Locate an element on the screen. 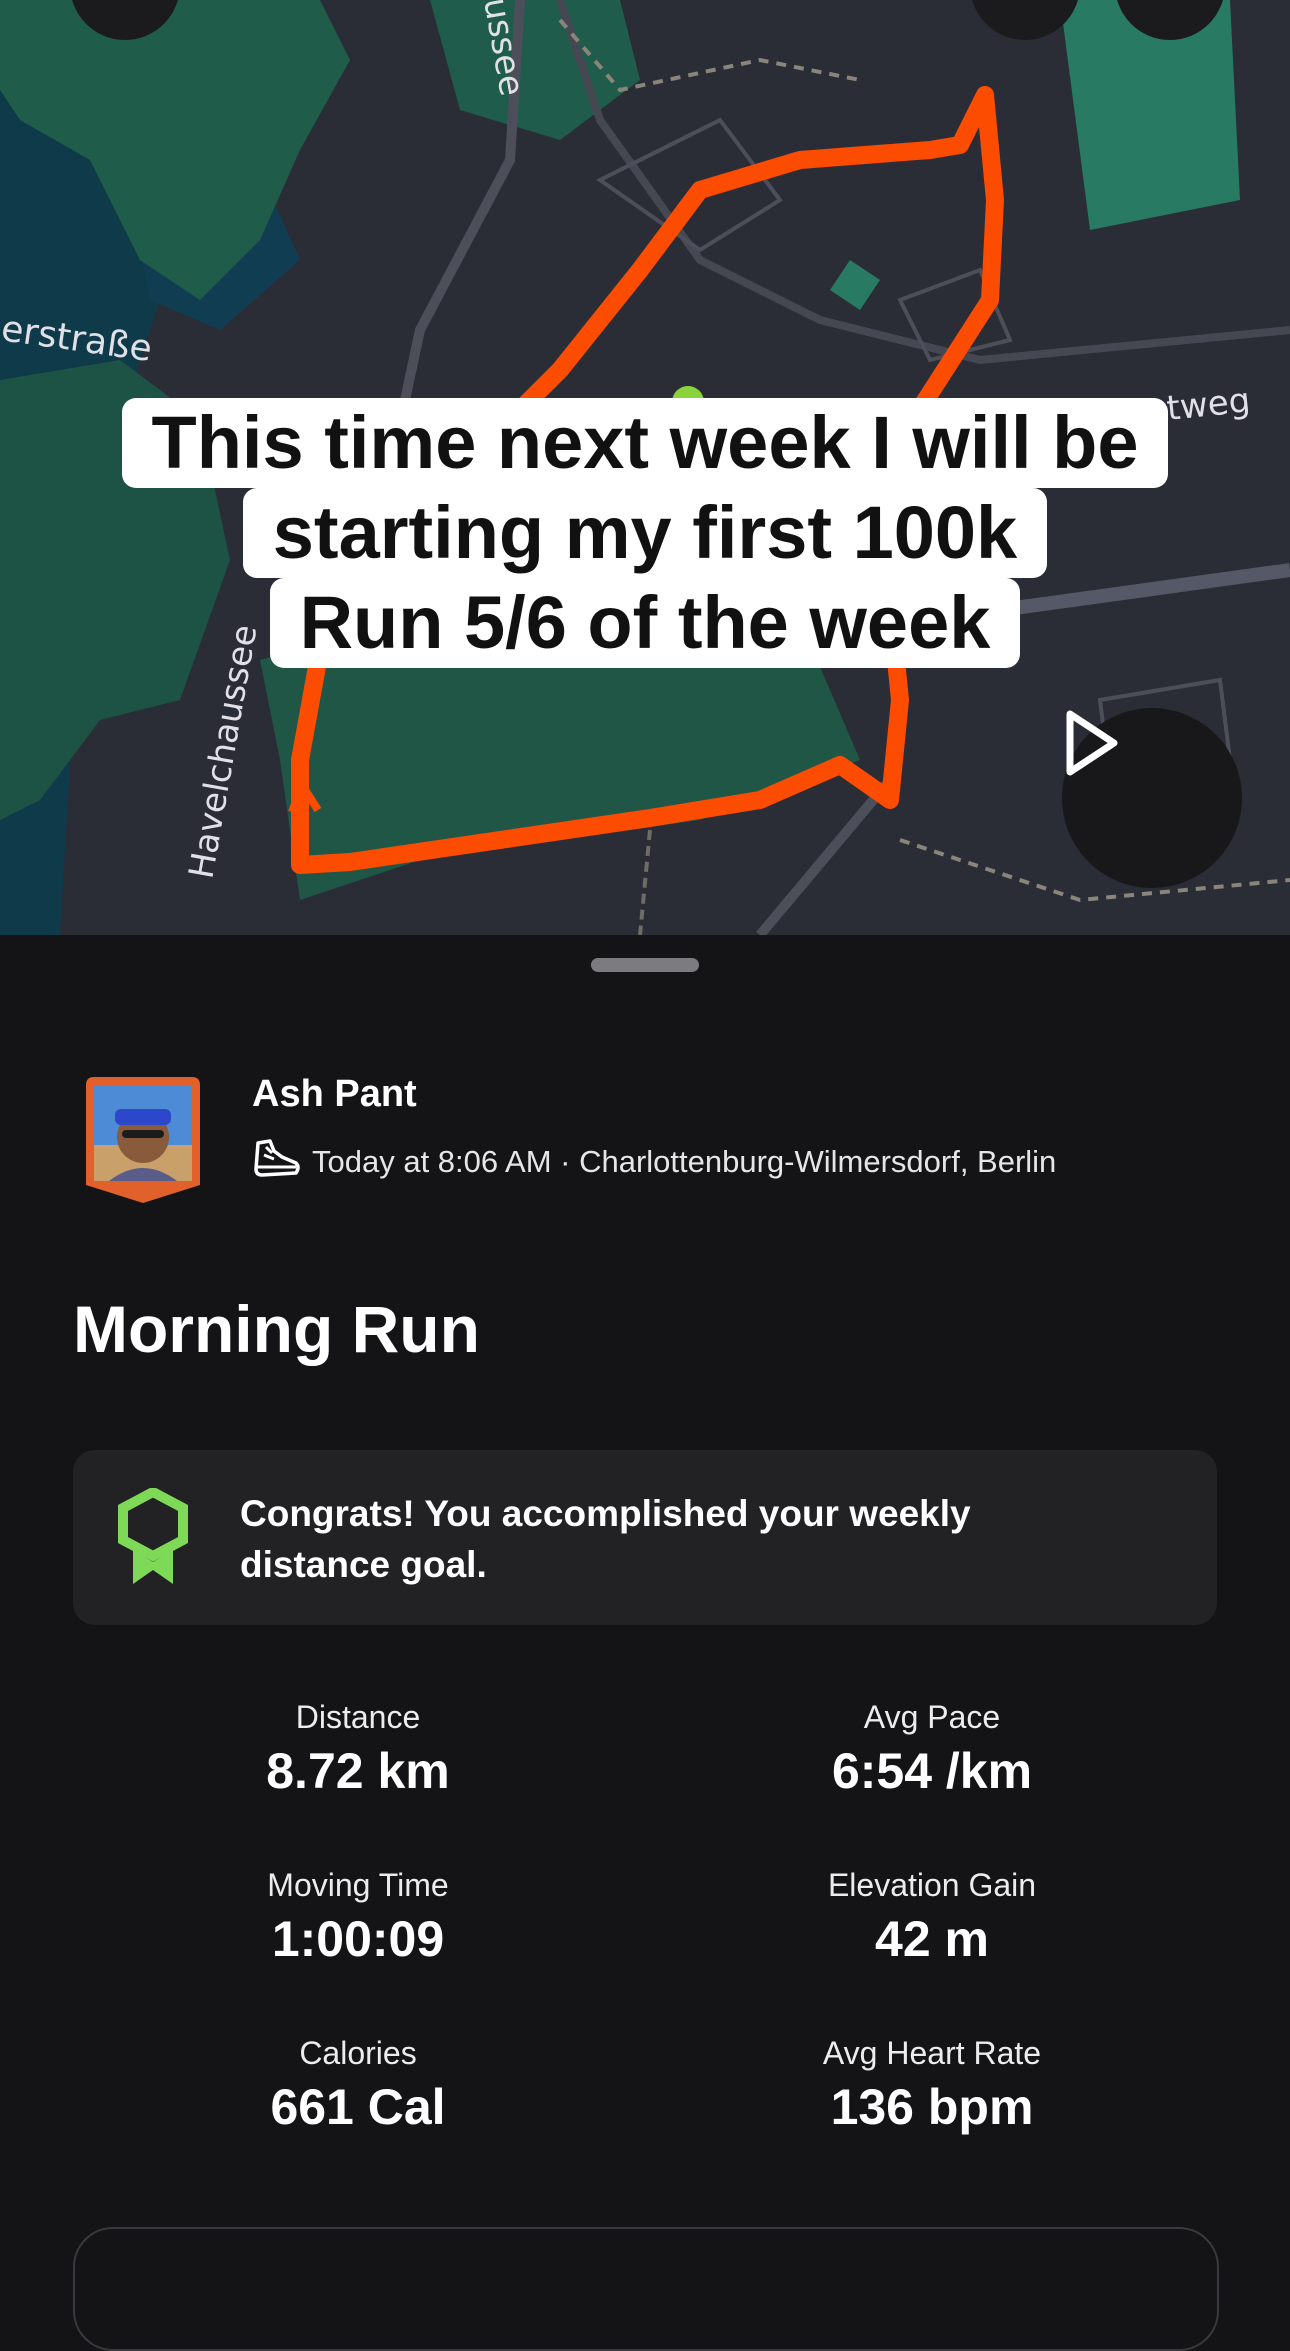 The width and height of the screenshot is (1290, 2351). stat-label: Moving Time is located at coordinates (358, 1885).